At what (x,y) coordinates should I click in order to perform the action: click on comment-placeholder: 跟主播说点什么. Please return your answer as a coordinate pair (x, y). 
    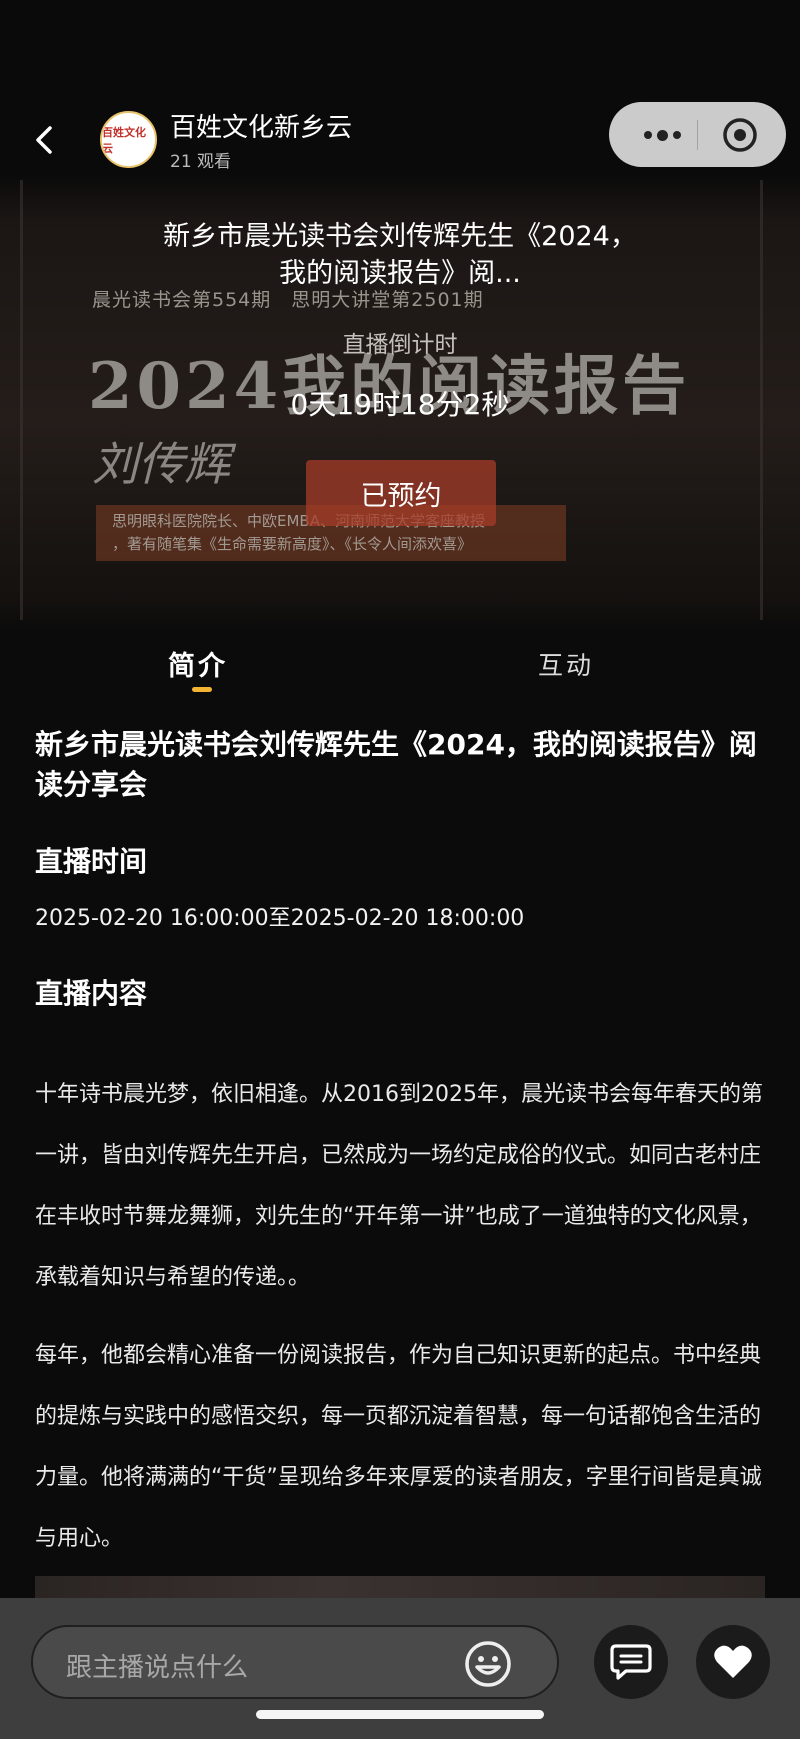
    Looking at the image, I should click on (157, 1668).